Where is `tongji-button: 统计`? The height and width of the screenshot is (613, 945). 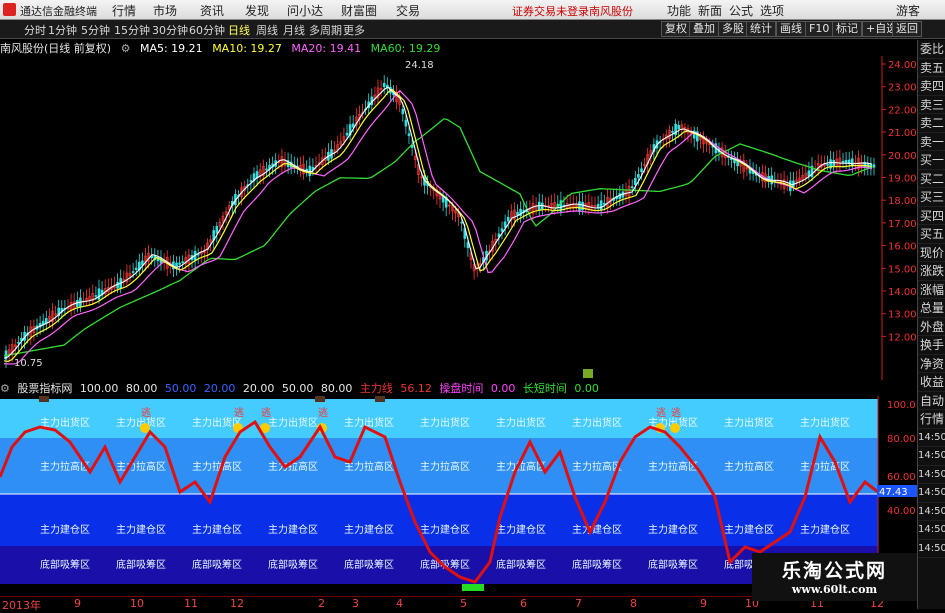 tongji-button: 统计 is located at coordinates (761, 29).